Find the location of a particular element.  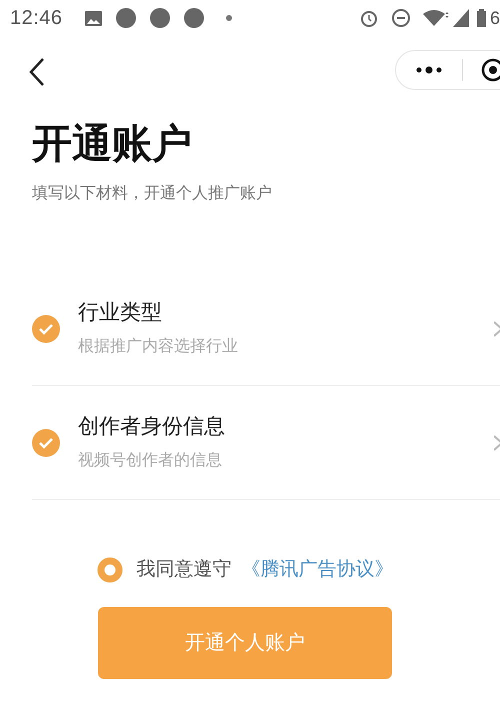

battery-icon is located at coordinates (481, 18).